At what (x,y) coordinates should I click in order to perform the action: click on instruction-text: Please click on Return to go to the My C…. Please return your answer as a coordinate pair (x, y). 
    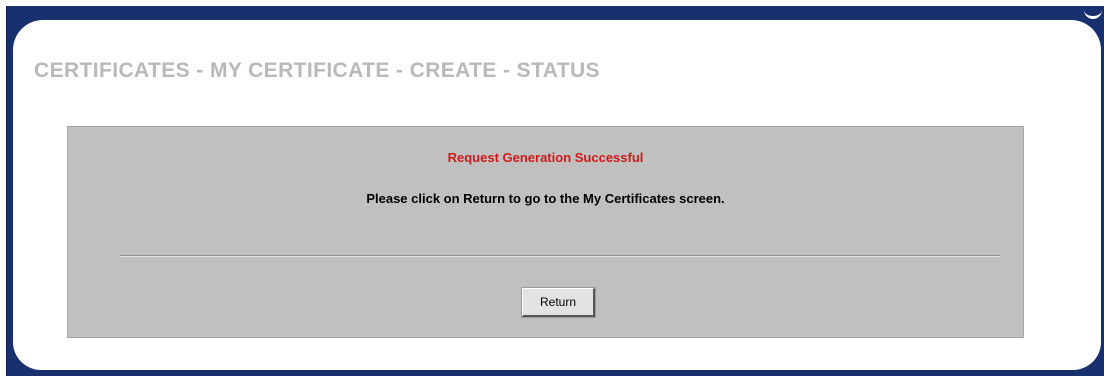
    Looking at the image, I should click on (545, 198).